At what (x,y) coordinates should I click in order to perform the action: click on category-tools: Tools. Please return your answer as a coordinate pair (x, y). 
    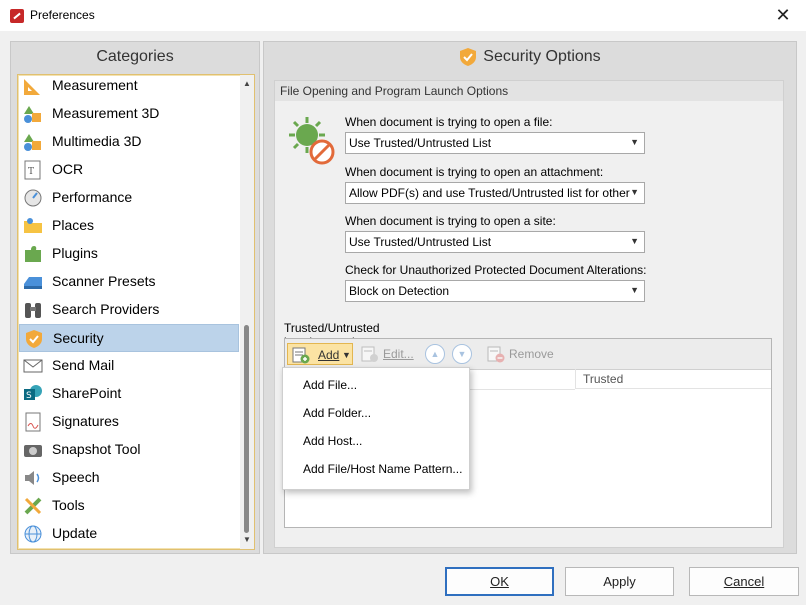
    Looking at the image, I should click on (129, 506).